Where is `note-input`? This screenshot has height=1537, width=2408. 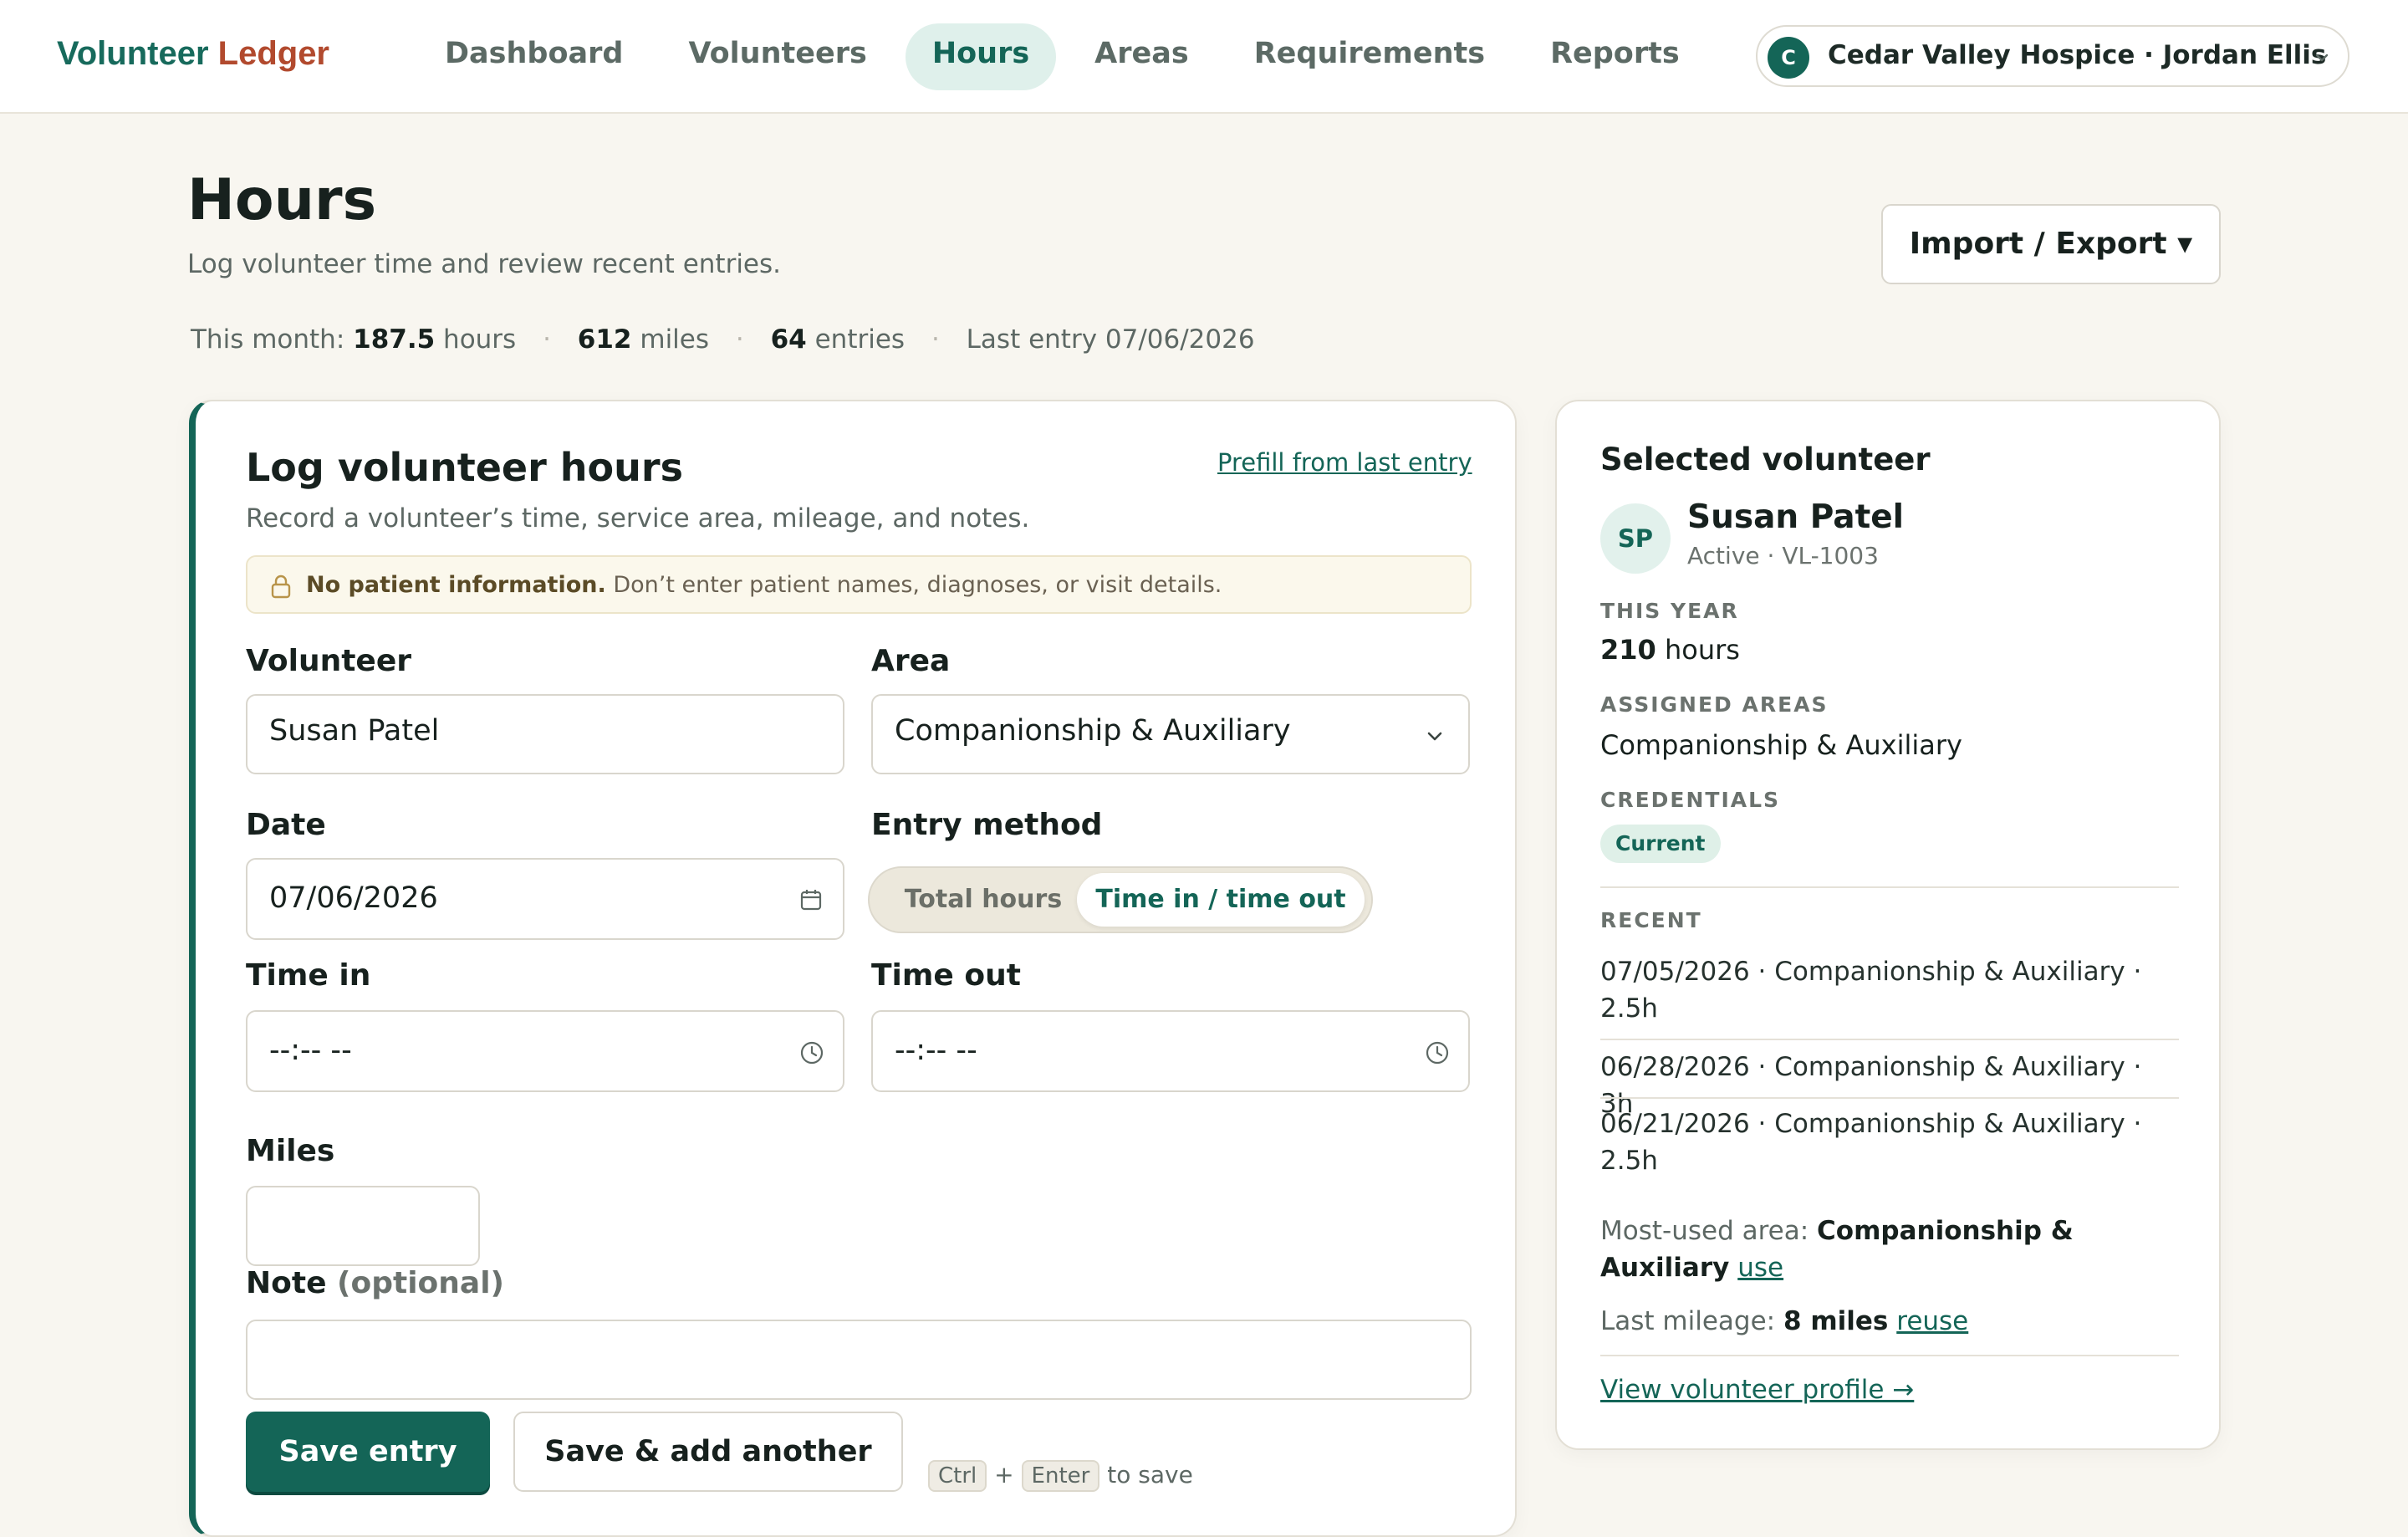
note-input is located at coordinates (859, 1360).